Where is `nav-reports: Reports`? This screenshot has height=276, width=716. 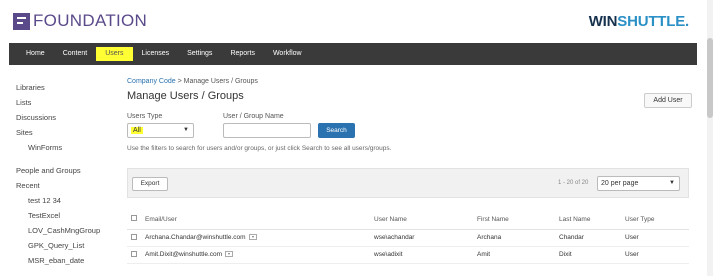
nav-reports: Reports is located at coordinates (242, 54).